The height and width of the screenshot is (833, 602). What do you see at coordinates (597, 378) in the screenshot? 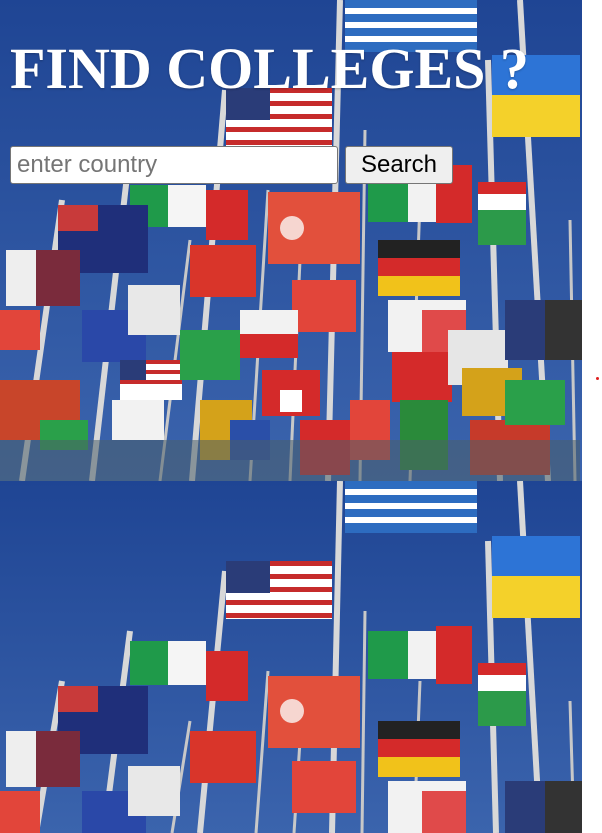
I see `red-dot-marker` at bounding box center [597, 378].